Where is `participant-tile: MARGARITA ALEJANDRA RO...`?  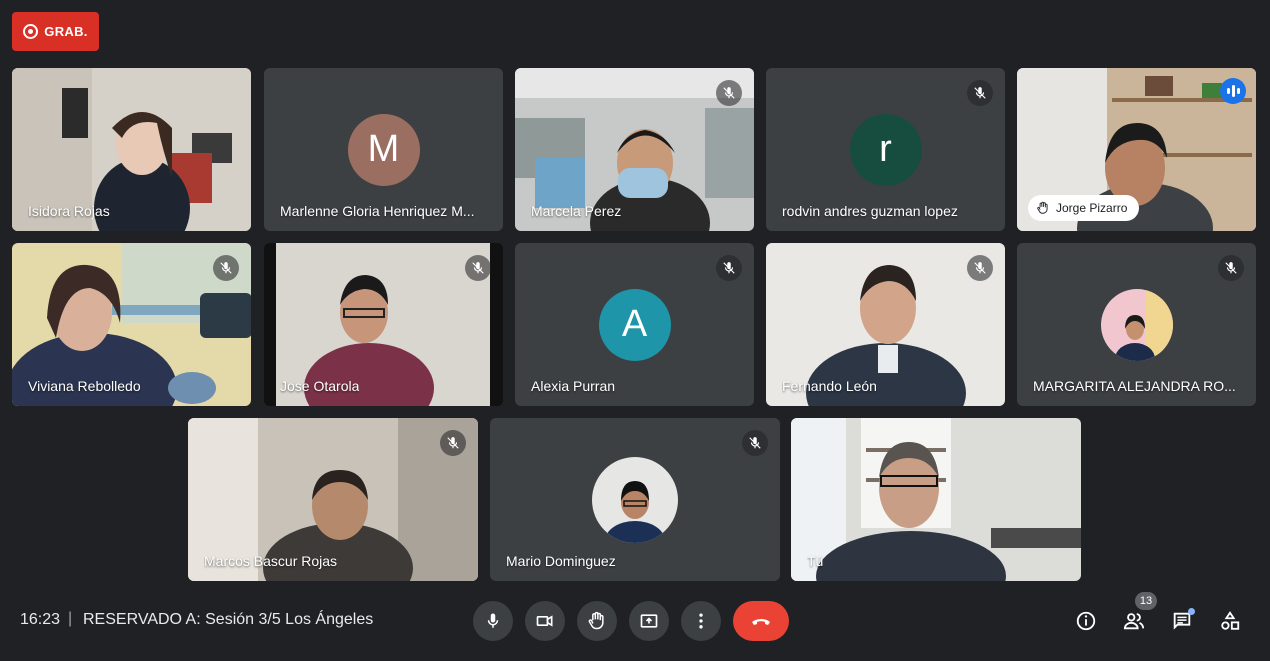 participant-tile: MARGARITA ALEJANDRA RO... is located at coordinates (1136, 324).